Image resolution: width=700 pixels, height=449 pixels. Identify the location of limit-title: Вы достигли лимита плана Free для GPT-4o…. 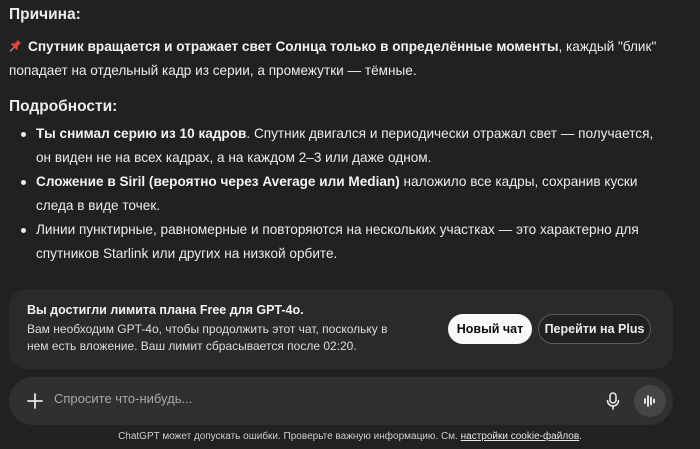
(165, 310).